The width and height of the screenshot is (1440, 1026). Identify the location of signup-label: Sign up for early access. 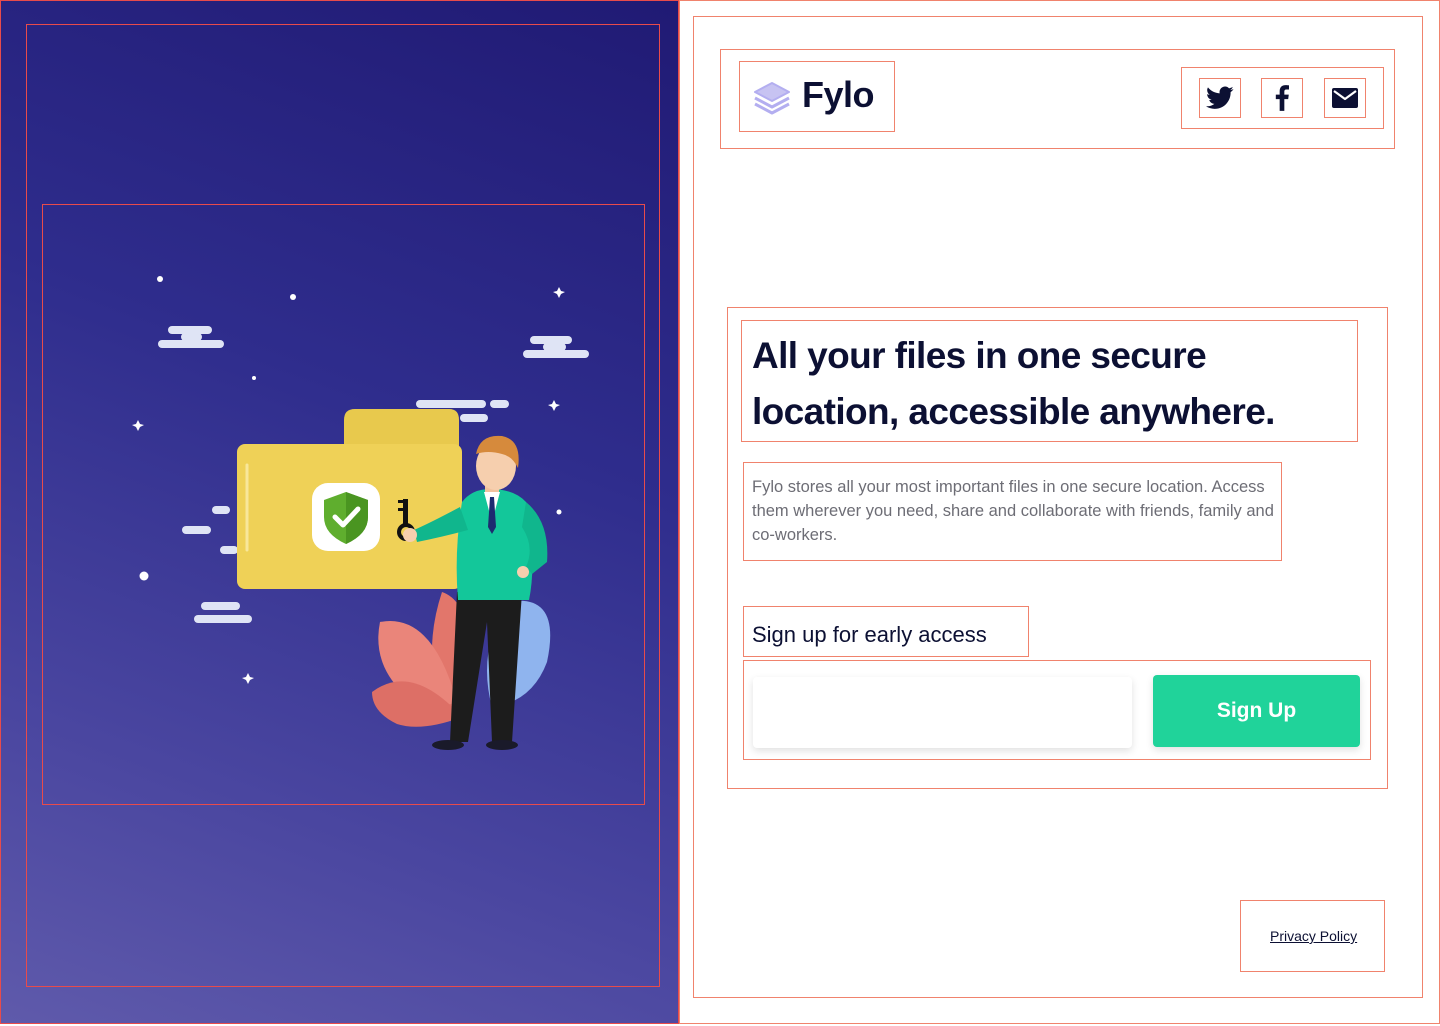
(869, 634).